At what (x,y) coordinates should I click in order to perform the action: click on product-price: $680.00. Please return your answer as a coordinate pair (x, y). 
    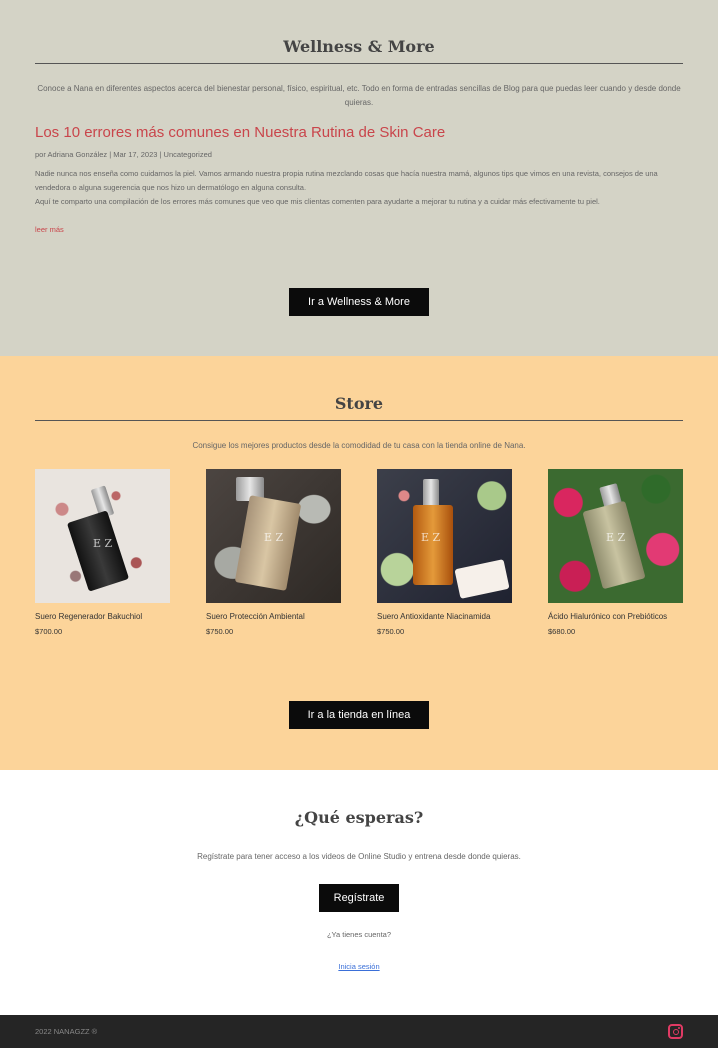
    Looking at the image, I should click on (562, 631).